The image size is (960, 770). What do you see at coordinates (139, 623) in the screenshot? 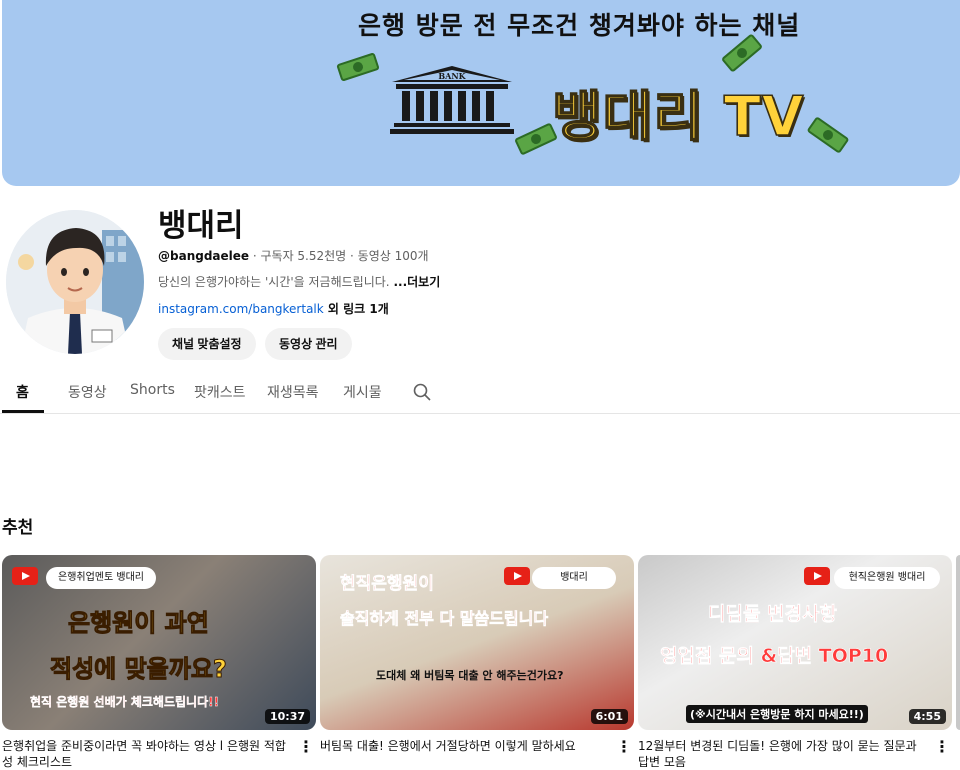
I see `thumbnail-text: 은행원이 과연` at bounding box center [139, 623].